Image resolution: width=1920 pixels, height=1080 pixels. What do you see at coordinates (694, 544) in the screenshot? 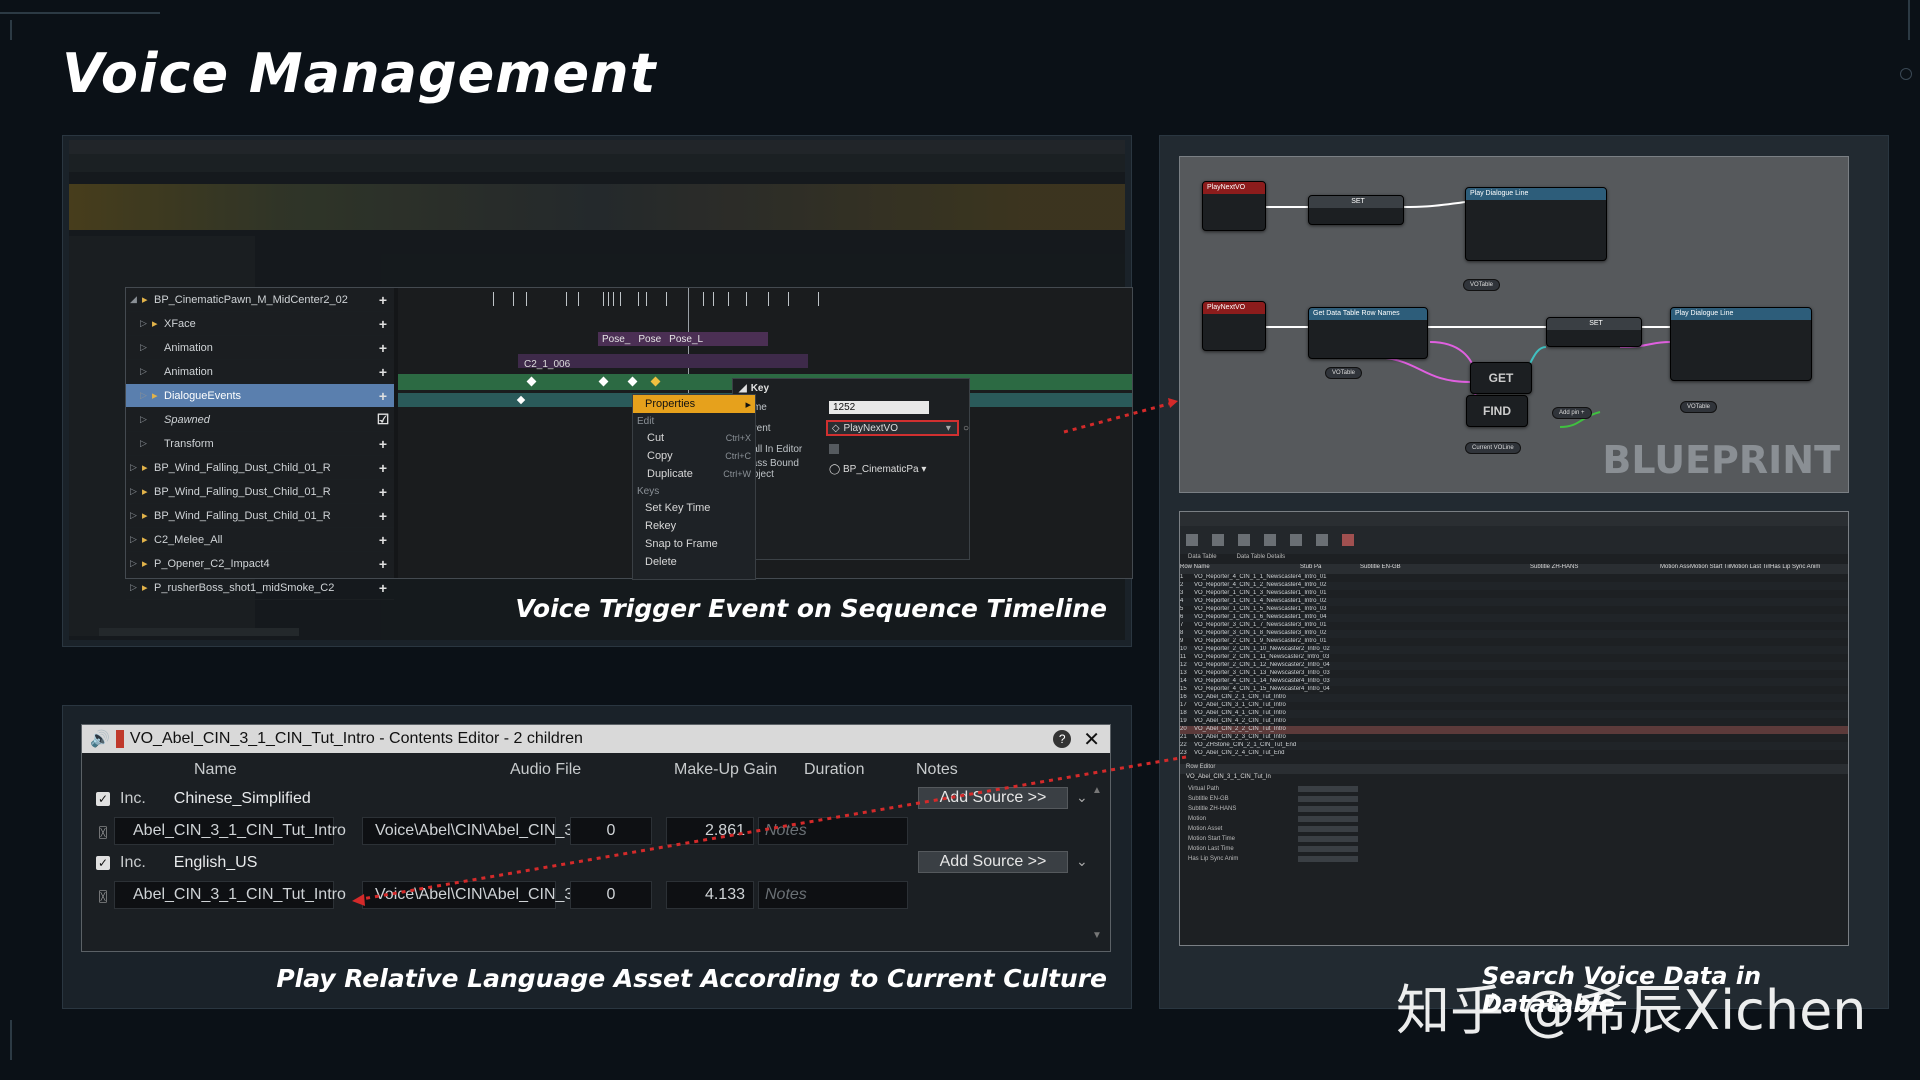
I see `menu-item-key: Snap to Frame` at bounding box center [694, 544].